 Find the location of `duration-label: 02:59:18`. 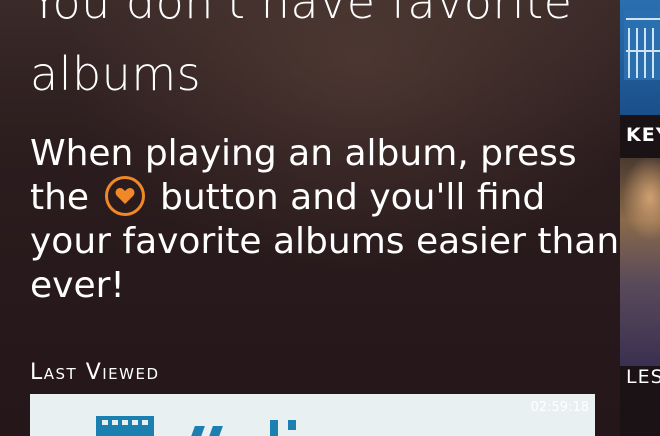

duration-label: 02:59:18 is located at coordinates (559, 407).